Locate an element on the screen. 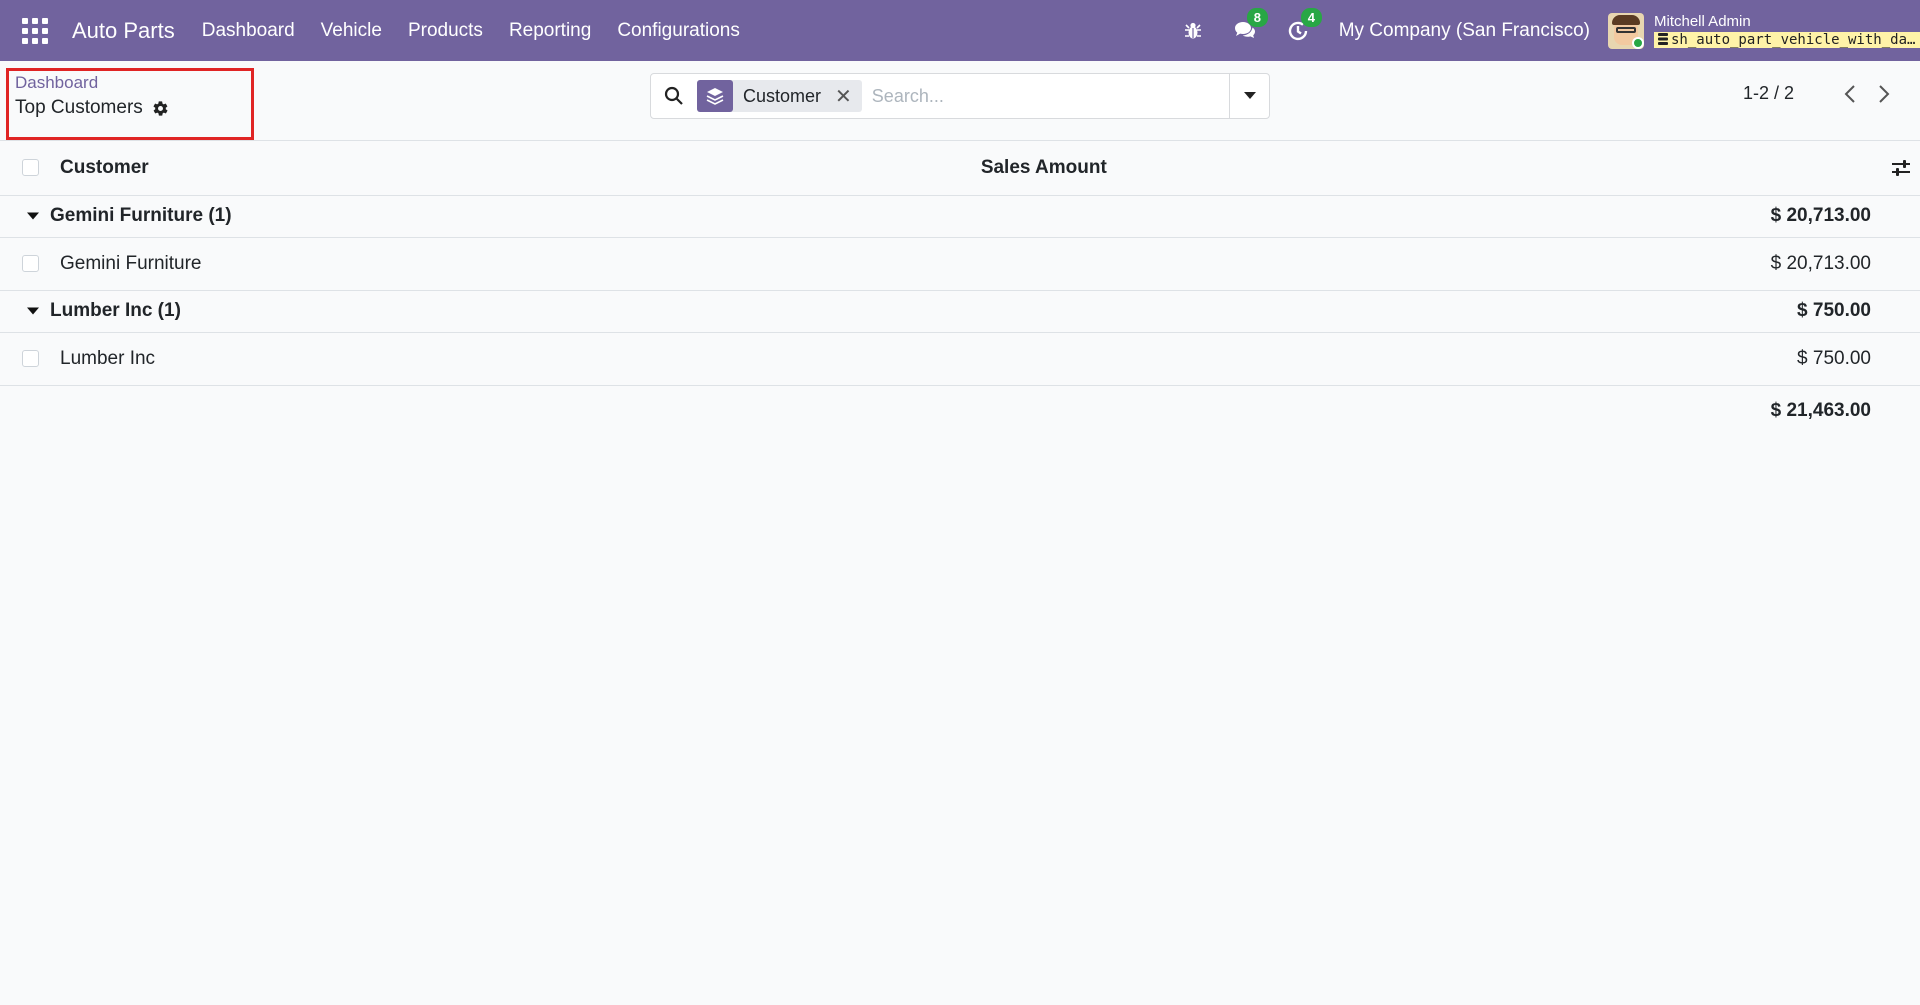  group-row: Lumber Inc (1) $ 750.00 is located at coordinates (960, 311).